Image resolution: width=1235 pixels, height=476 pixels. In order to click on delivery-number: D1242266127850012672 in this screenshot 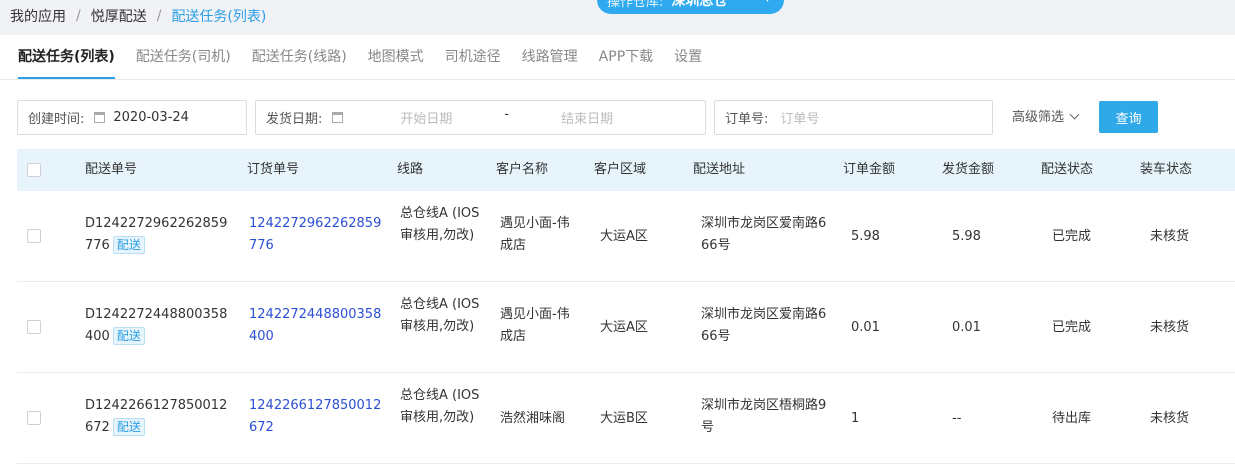, I will do `click(156, 416)`.